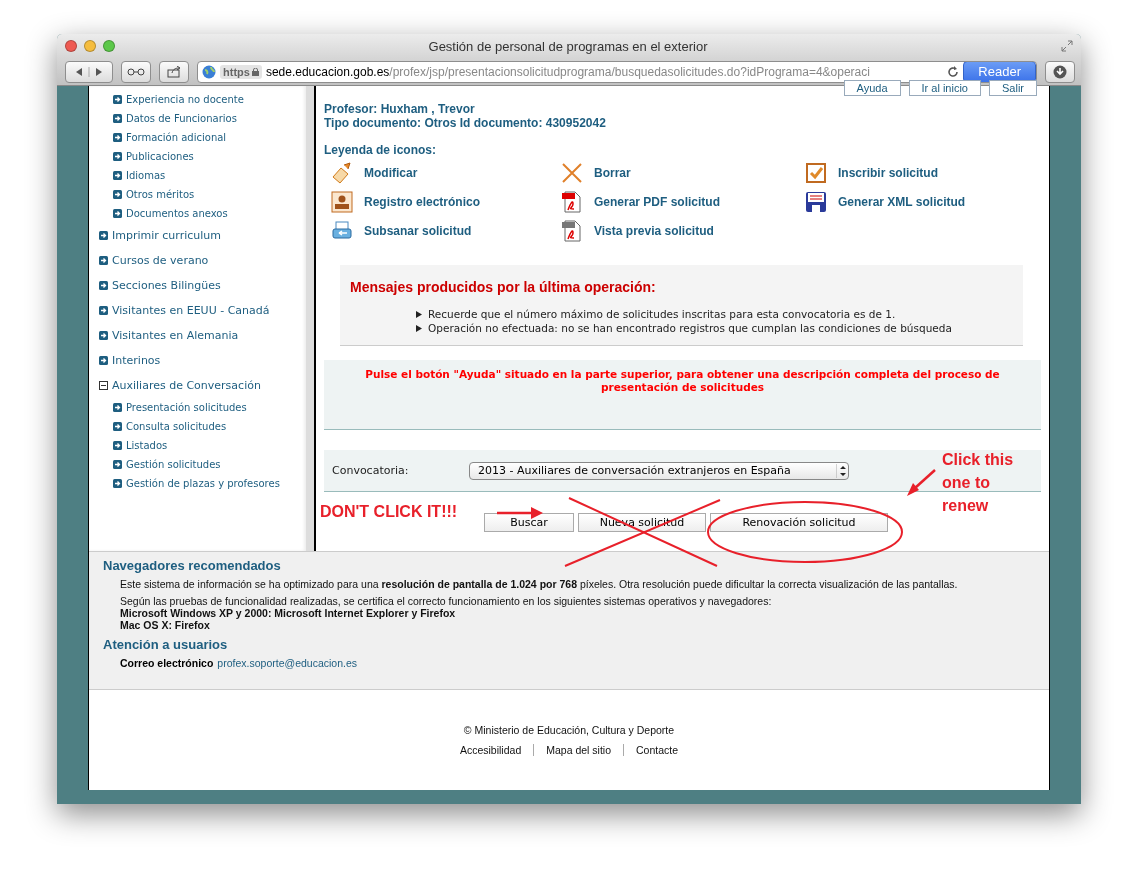  Describe the element at coordinates (654, 231) in the screenshot. I see `legend-label: Vista previa solicitud` at that location.